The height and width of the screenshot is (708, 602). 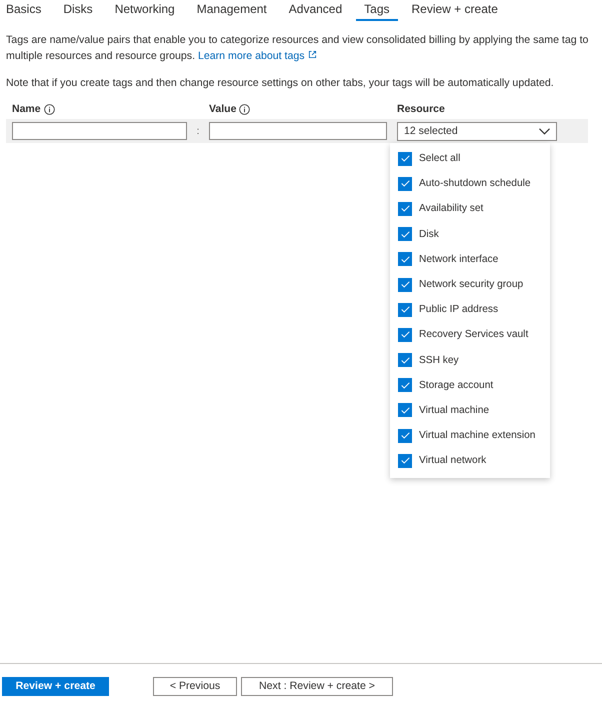 I want to click on column-header: Name, so click(x=26, y=109).